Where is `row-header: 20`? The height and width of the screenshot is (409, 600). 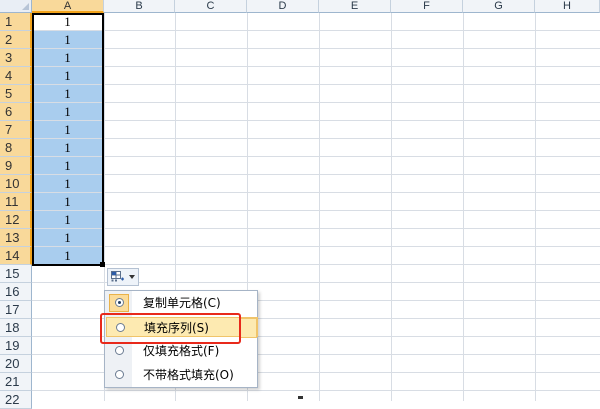
row-header: 20 is located at coordinates (16, 364).